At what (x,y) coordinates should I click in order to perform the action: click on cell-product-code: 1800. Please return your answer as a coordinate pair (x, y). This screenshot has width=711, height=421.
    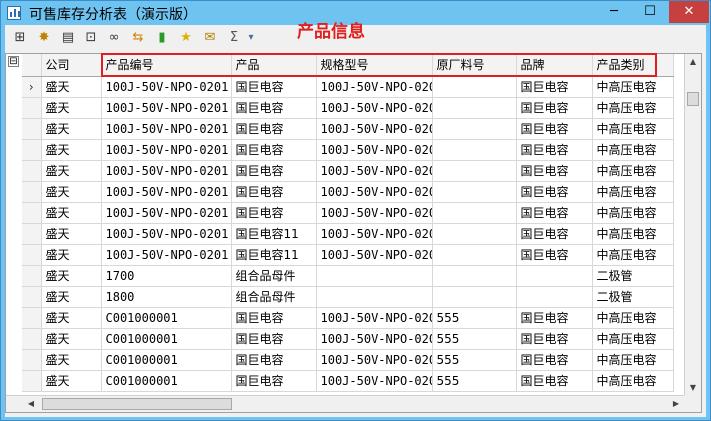
    Looking at the image, I should click on (166, 297).